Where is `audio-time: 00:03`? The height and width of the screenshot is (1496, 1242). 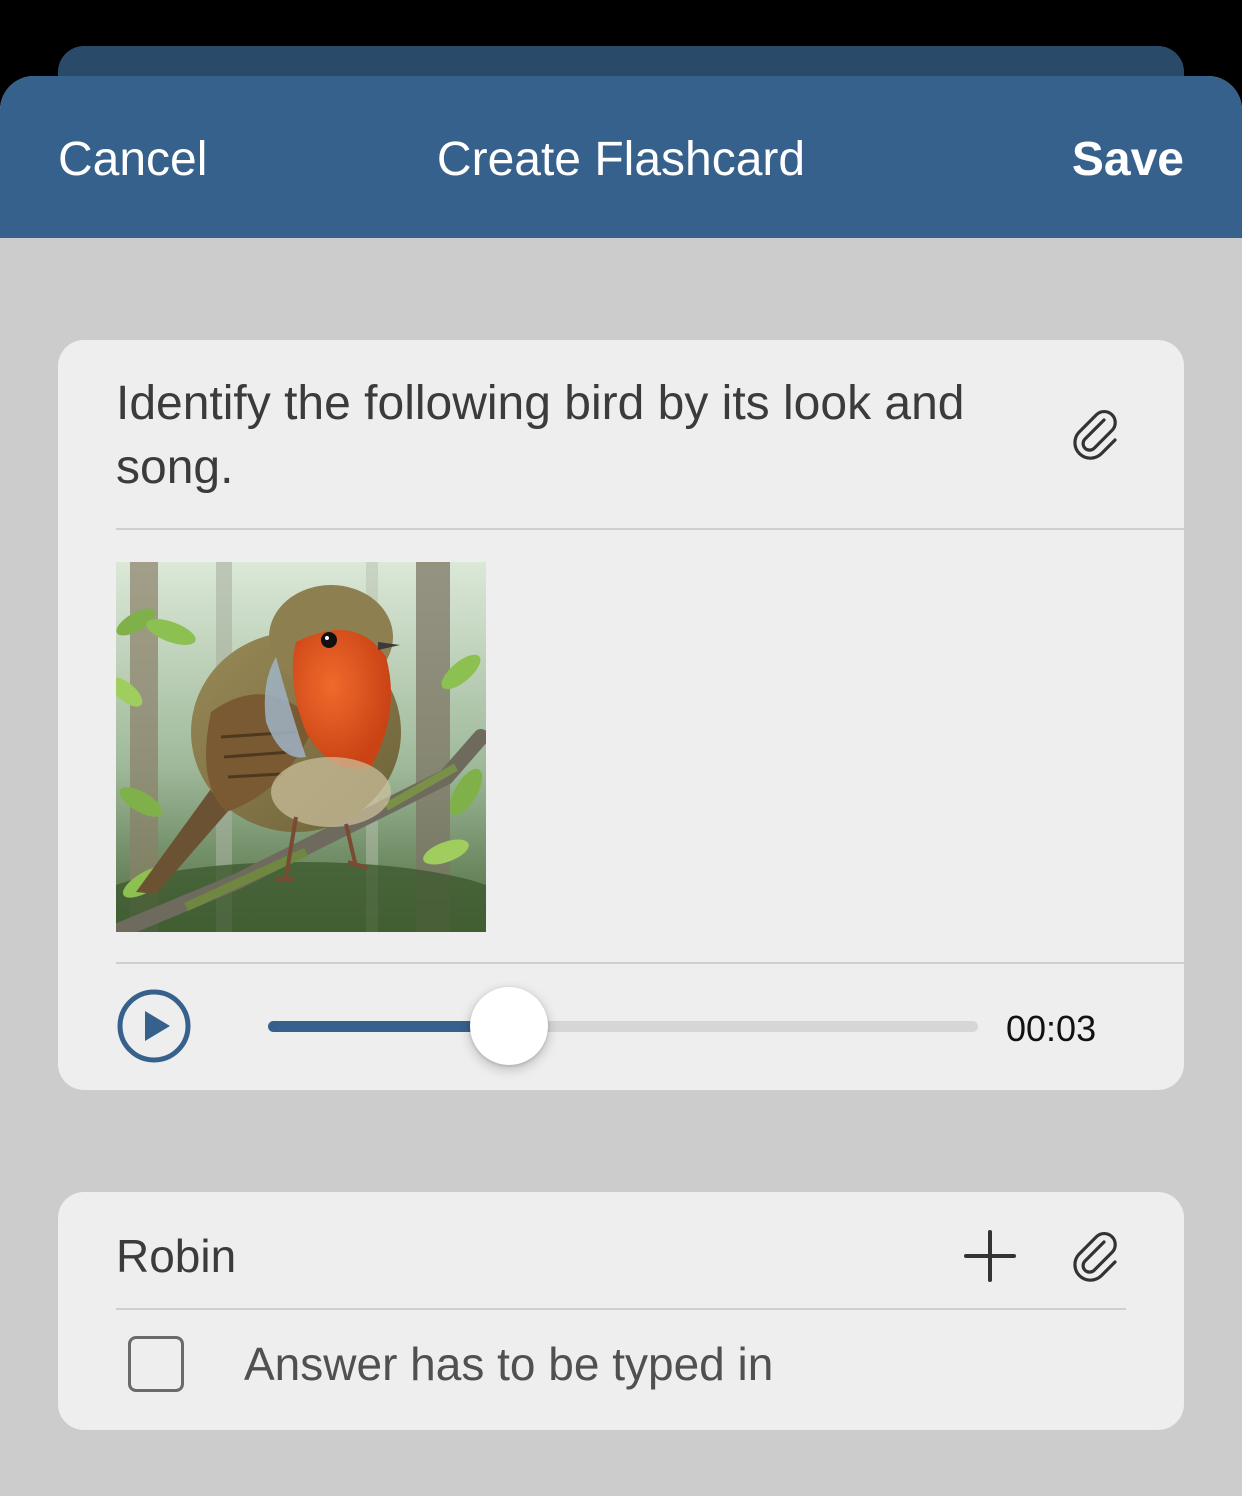
audio-time: 00:03 is located at coordinates (1051, 1028).